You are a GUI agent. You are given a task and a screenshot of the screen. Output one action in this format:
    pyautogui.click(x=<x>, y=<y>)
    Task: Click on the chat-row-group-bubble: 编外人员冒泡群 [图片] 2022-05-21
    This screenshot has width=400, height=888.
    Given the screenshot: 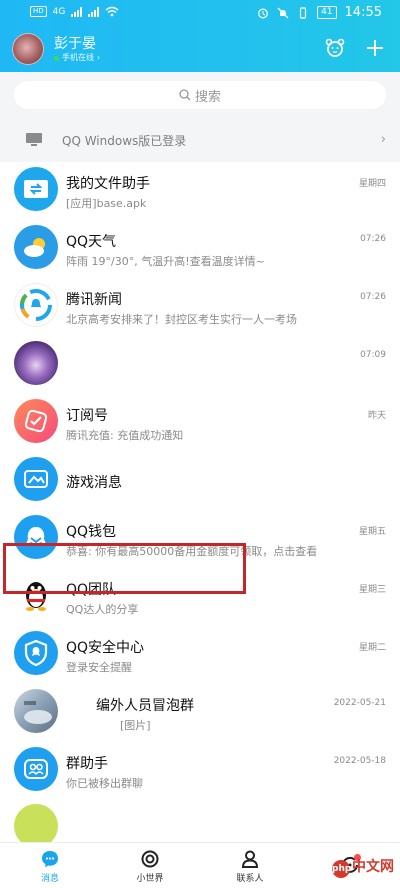 What is the action you would take?
    pyautogui.click(x=200, y=713)
    